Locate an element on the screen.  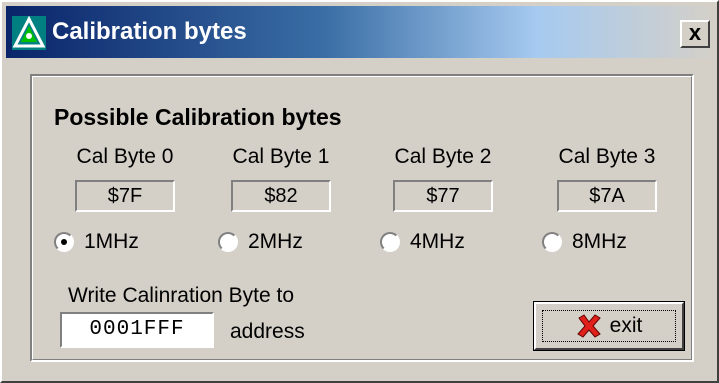
radio-8mhz: 8MHz is located at coordinates (584, 242).